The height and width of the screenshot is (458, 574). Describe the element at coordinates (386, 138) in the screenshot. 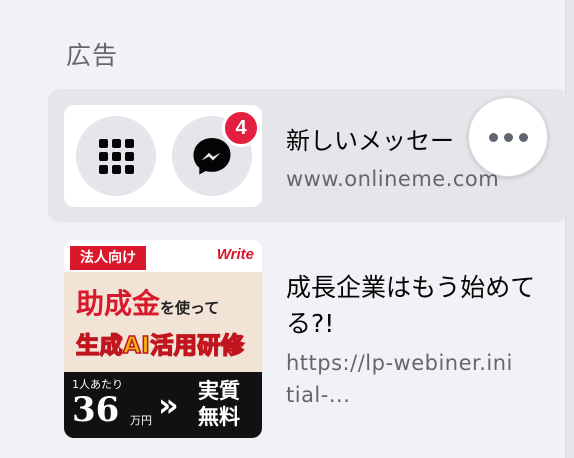

I see `ad-title: 新しいメッセー` at that location.